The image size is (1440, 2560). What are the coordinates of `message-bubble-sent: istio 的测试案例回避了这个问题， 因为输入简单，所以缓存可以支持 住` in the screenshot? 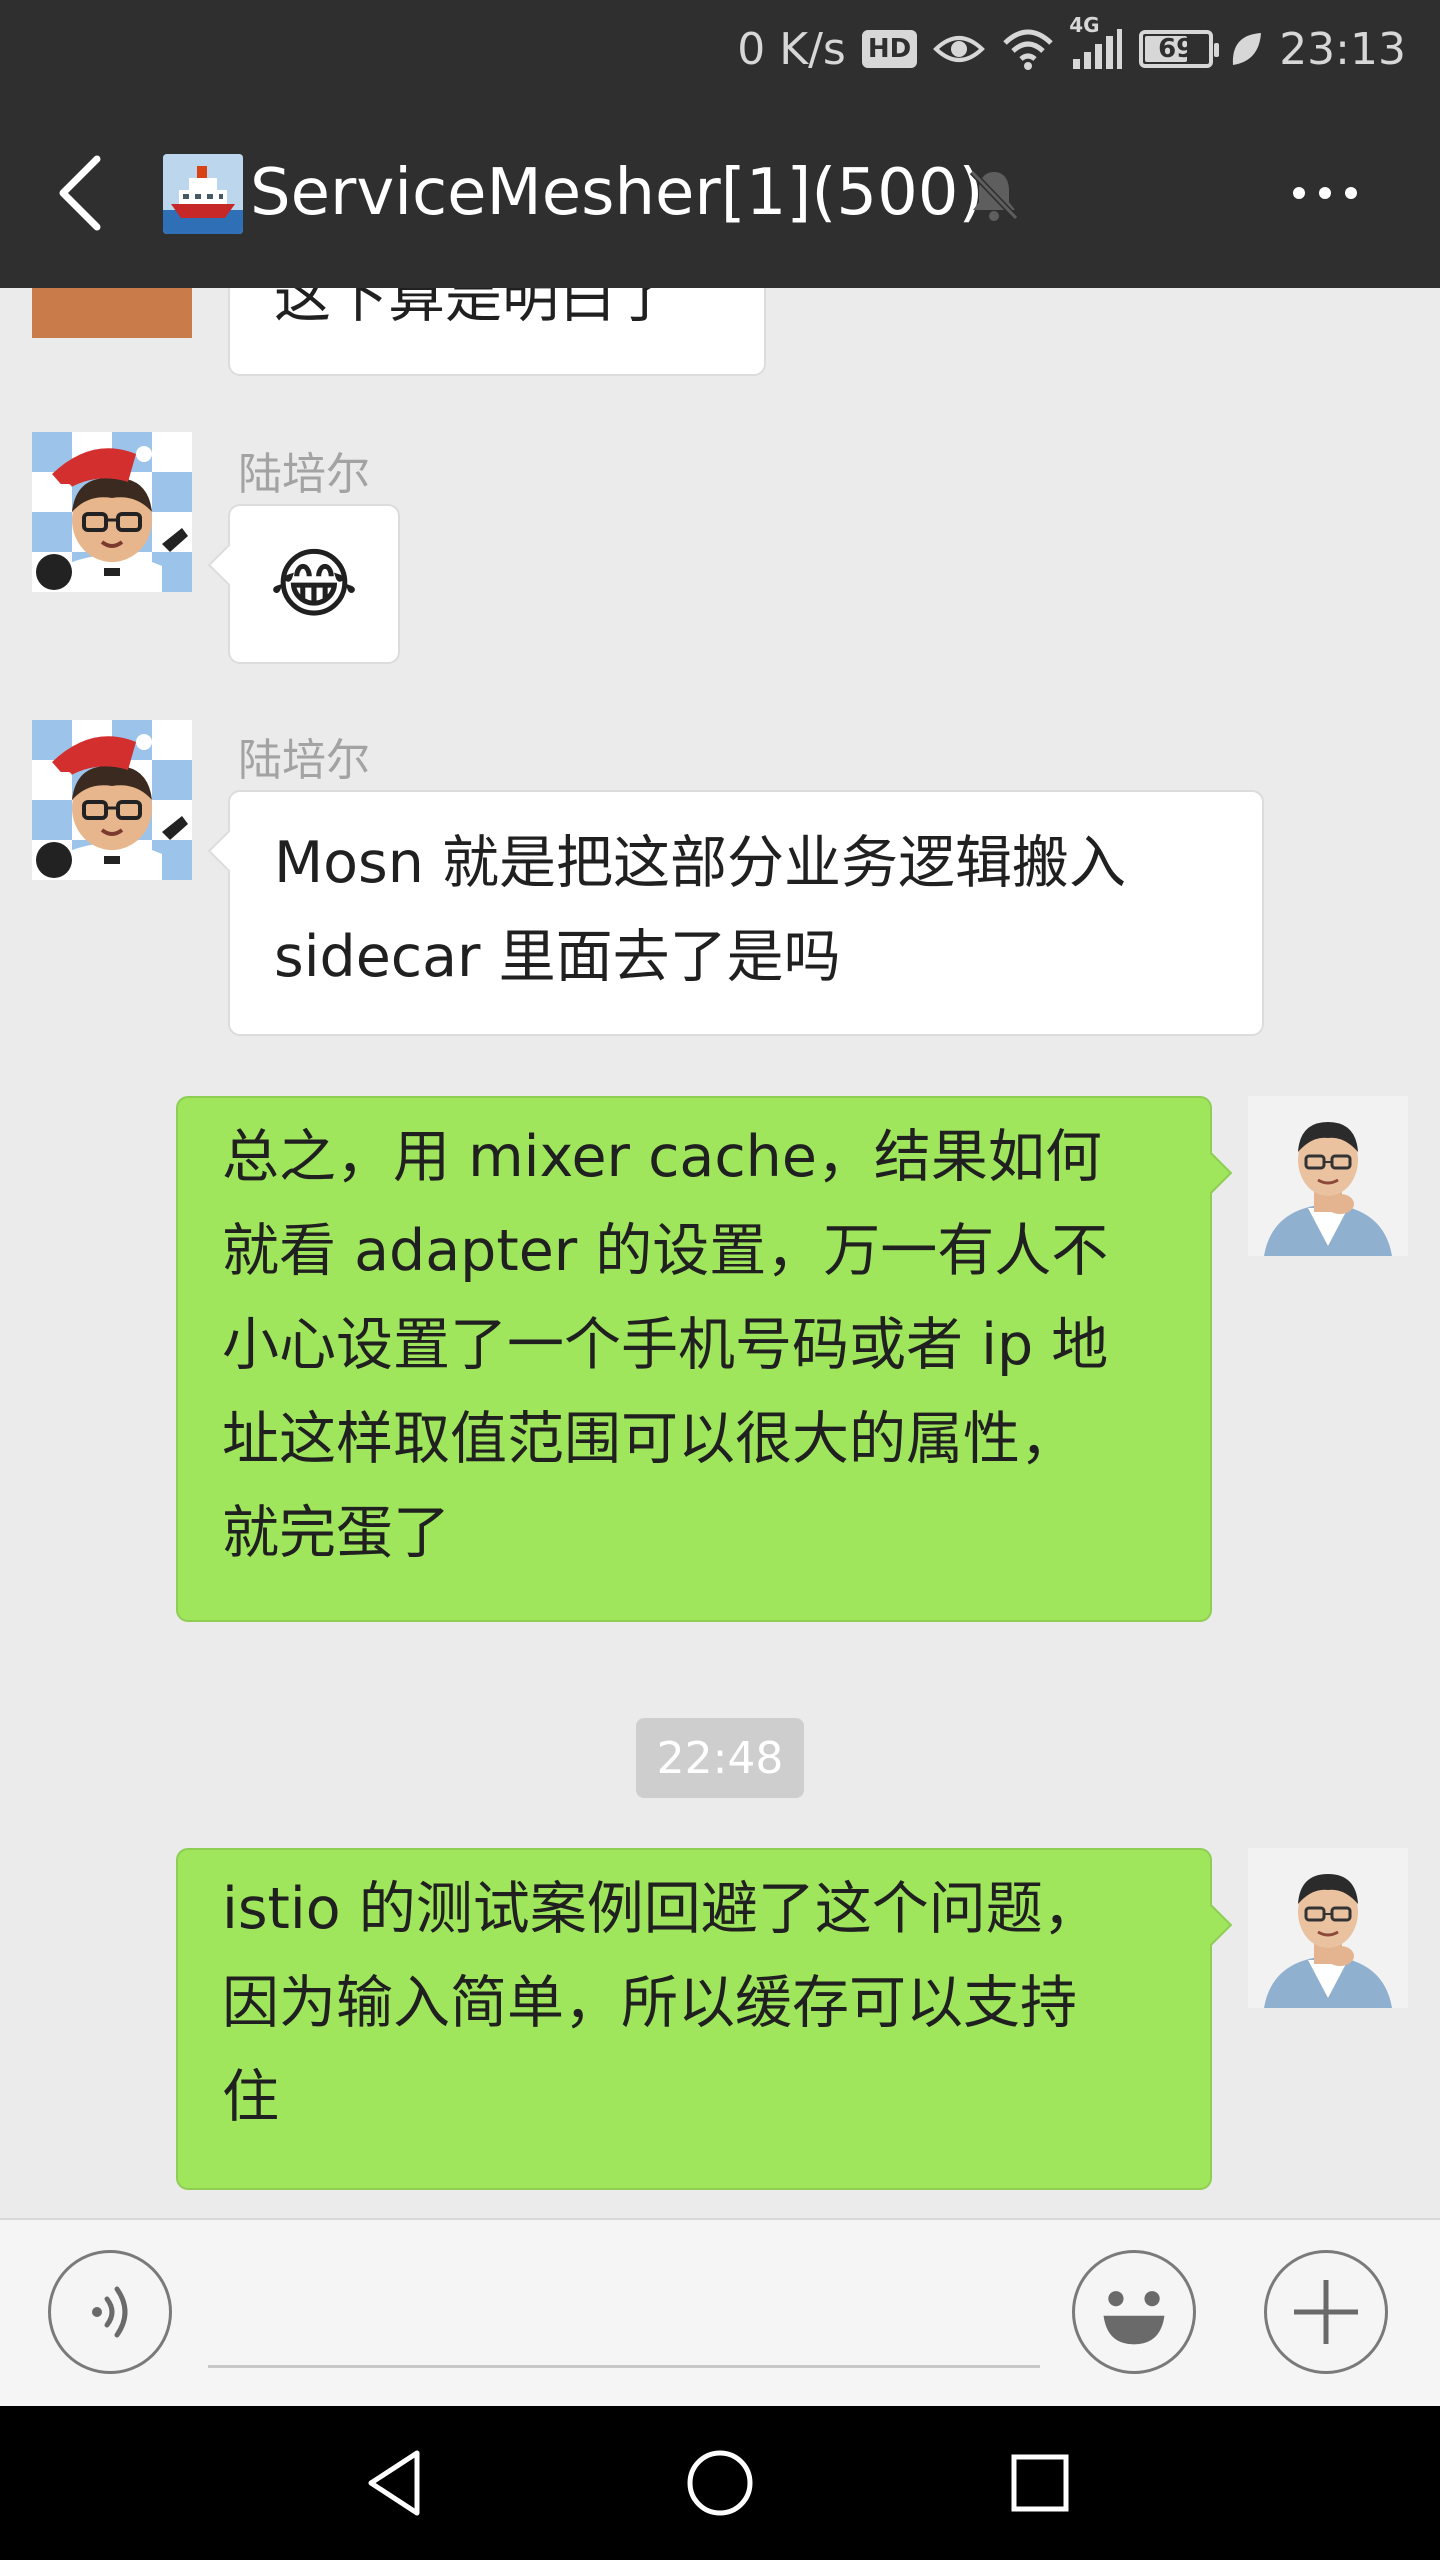 It's located at (694, 2019).